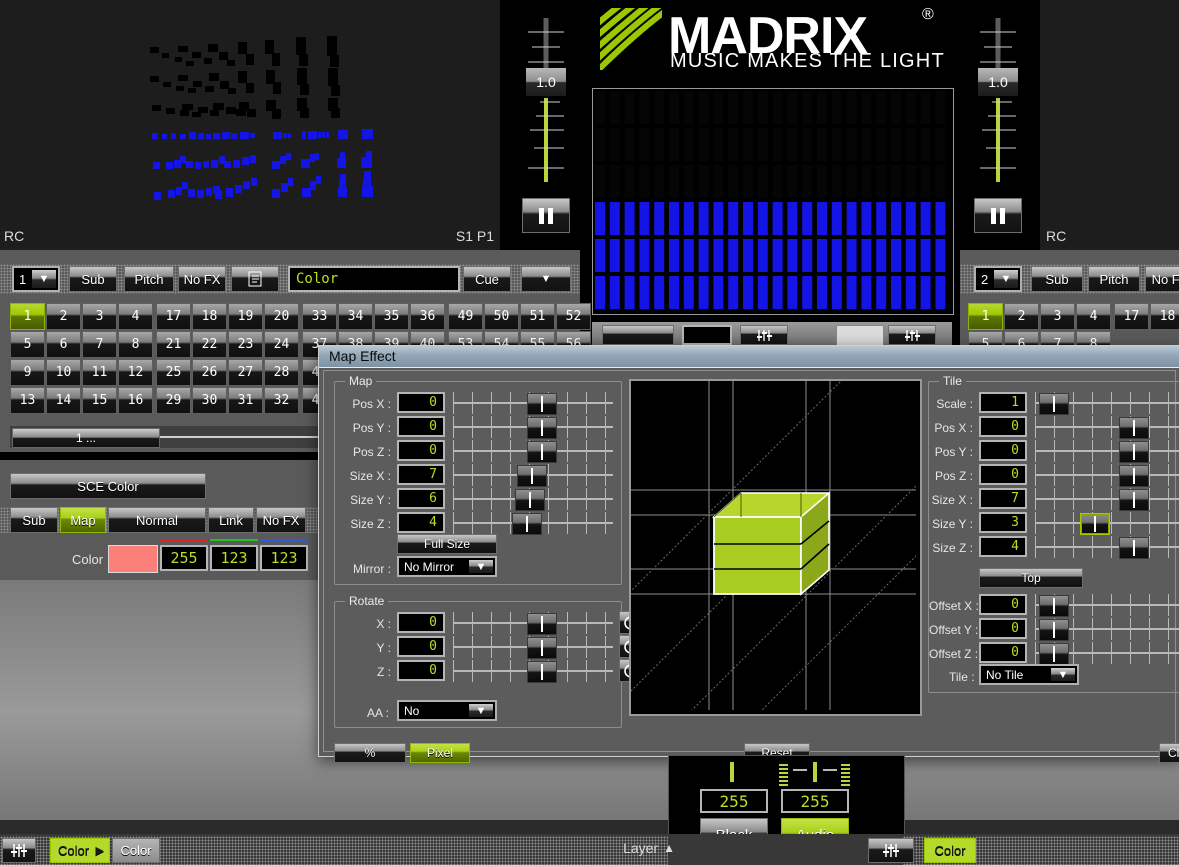 The height and width of the screenshot is (865, 1179). I want to click on dialog-title-bar: Map Effect, so click(749, 357).